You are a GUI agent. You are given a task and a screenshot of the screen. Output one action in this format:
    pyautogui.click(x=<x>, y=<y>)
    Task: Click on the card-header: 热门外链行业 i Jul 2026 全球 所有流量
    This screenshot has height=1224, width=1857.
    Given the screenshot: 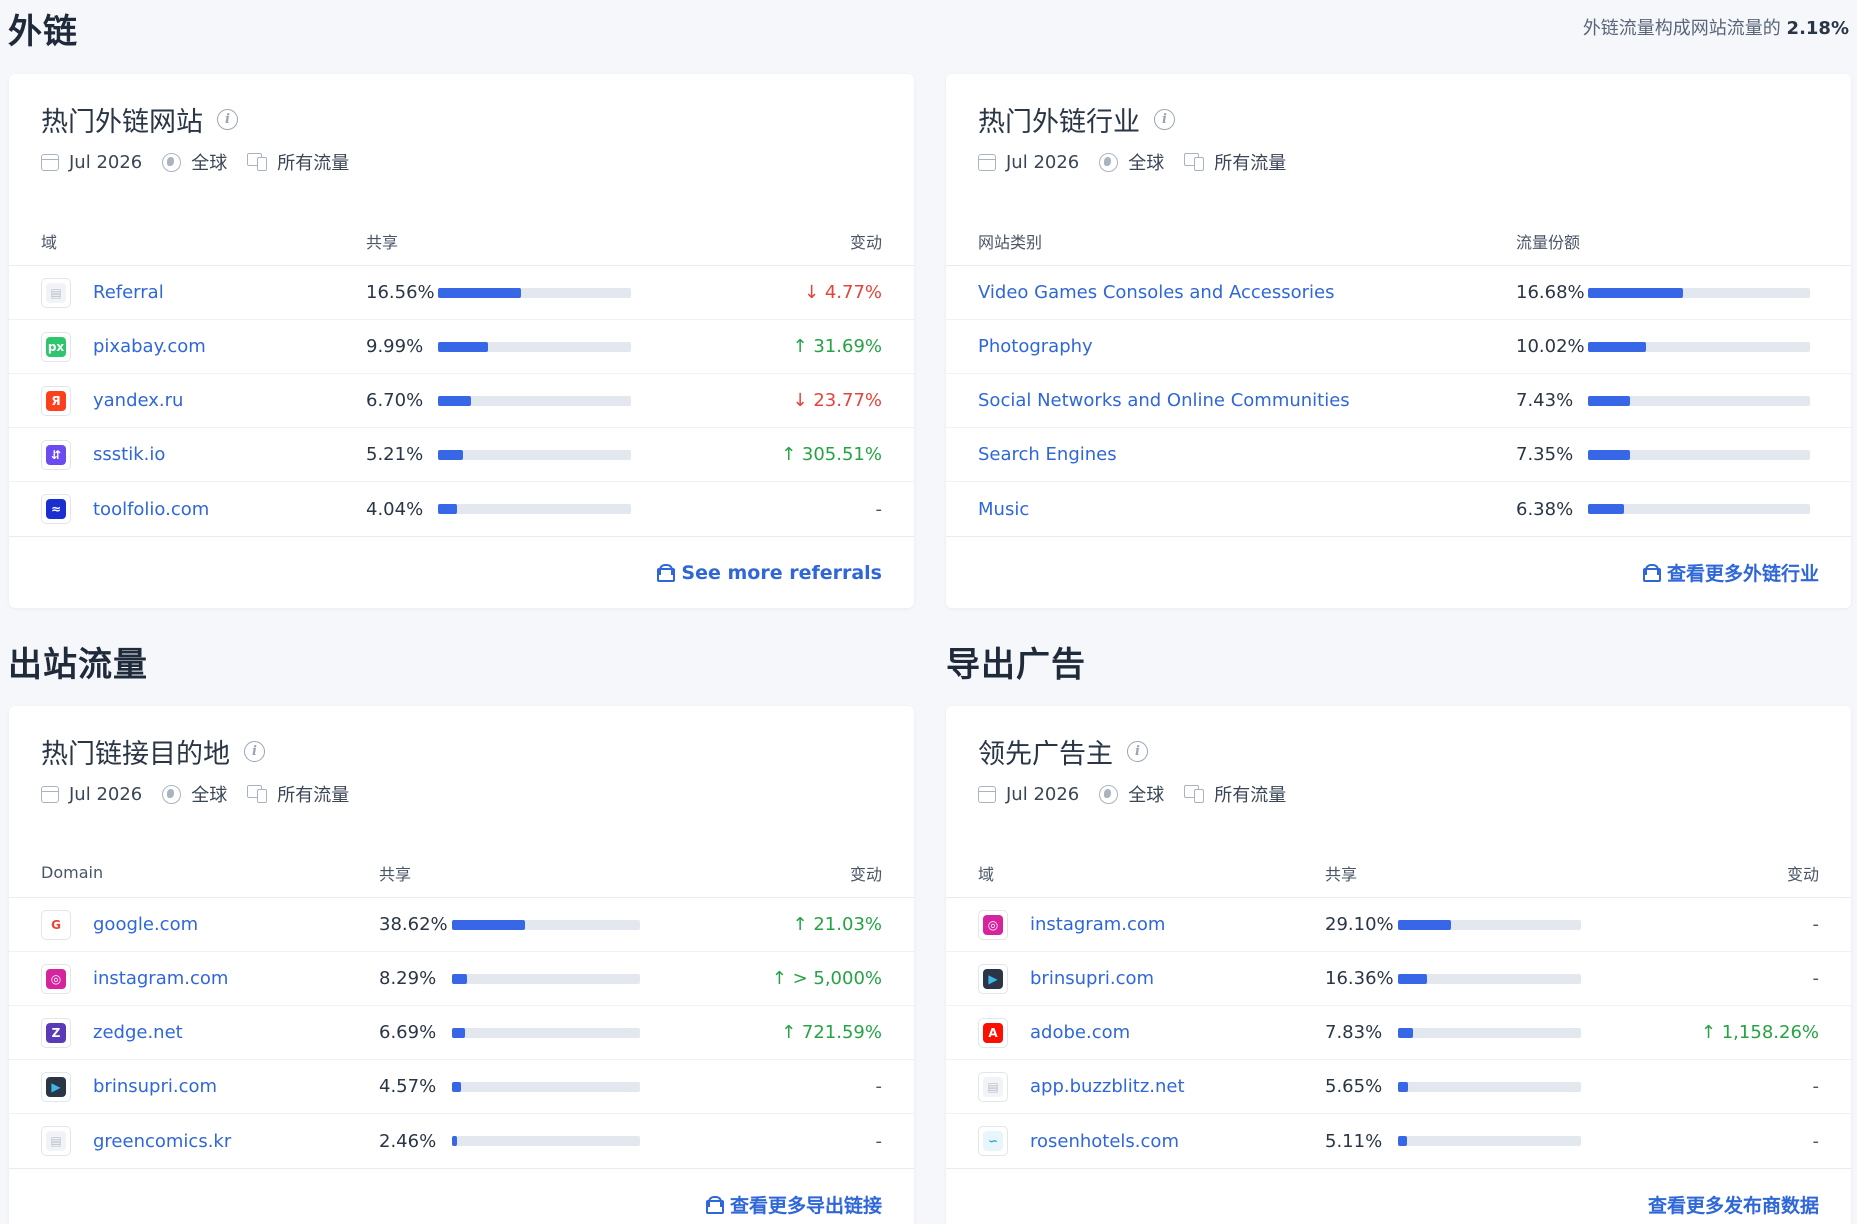 What is the action you would take?
    pyautogui.click(x=1398, y=135)
    